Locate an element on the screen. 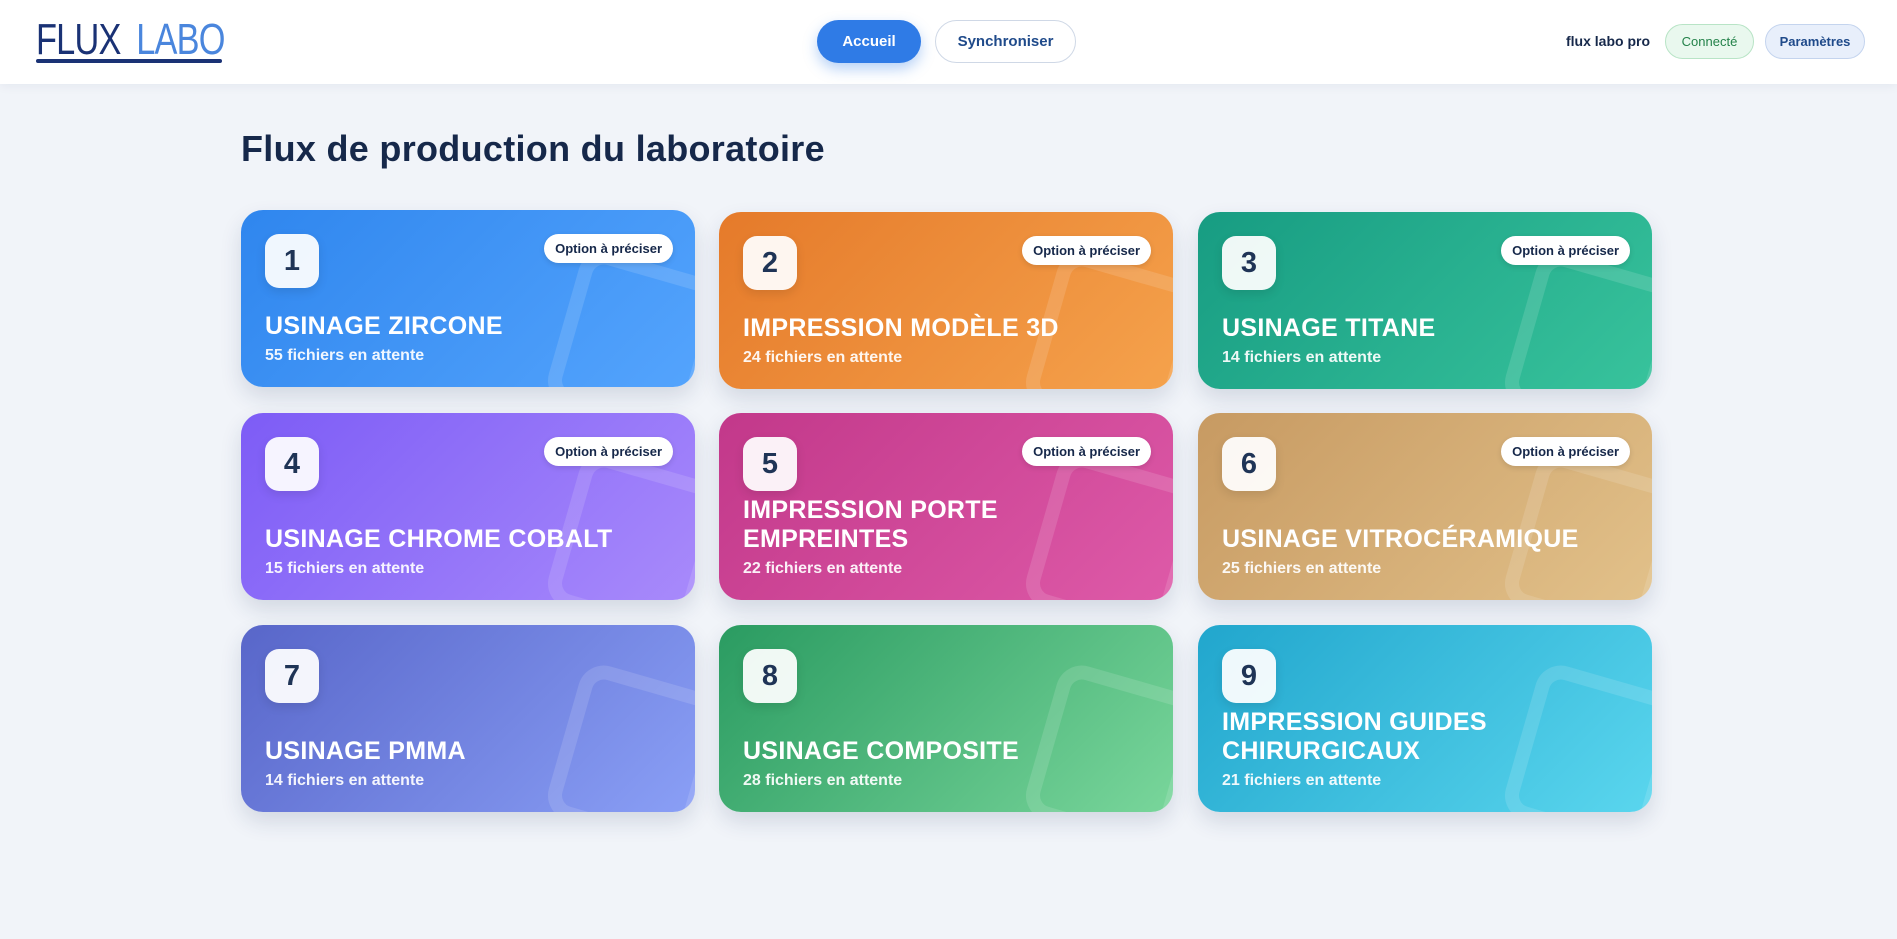  user-name: flux labo pro is located at coordinates (1608, 41).